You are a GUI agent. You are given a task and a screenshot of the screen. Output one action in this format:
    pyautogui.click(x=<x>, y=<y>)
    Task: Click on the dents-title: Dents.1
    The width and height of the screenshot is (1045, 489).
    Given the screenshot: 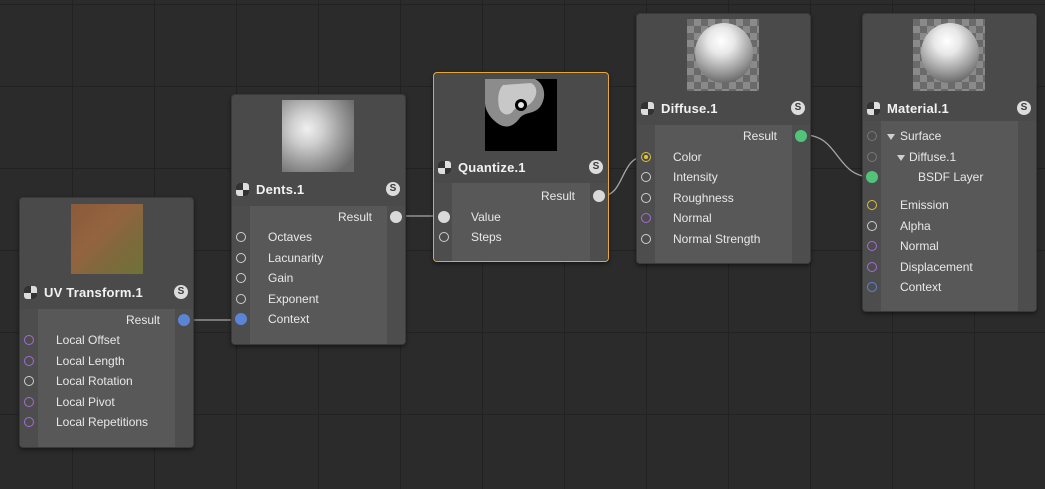 What is the action you would take?
    pyautogui.click(x=280, y=189)
    